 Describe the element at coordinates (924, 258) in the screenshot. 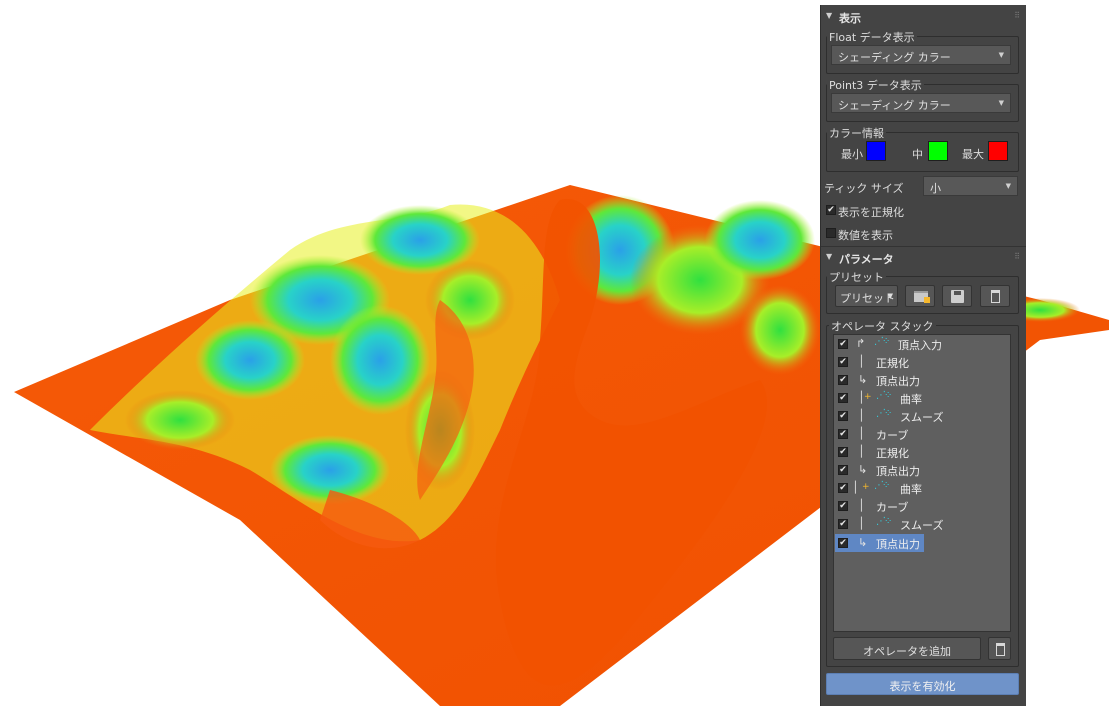

I see `rollout-parameters-header: ▼ パラメータ ⠿` at that location.